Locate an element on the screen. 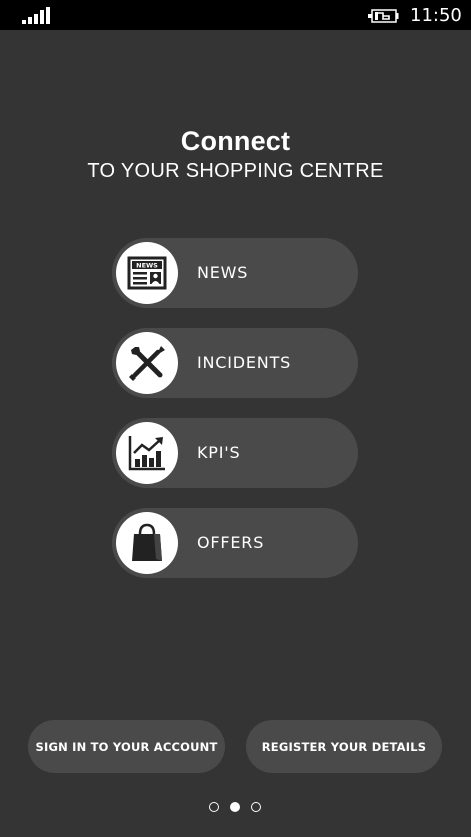 The width and height of the screenshot is (471, 837). clock: 11:50 is located at coordinates (436, 15).